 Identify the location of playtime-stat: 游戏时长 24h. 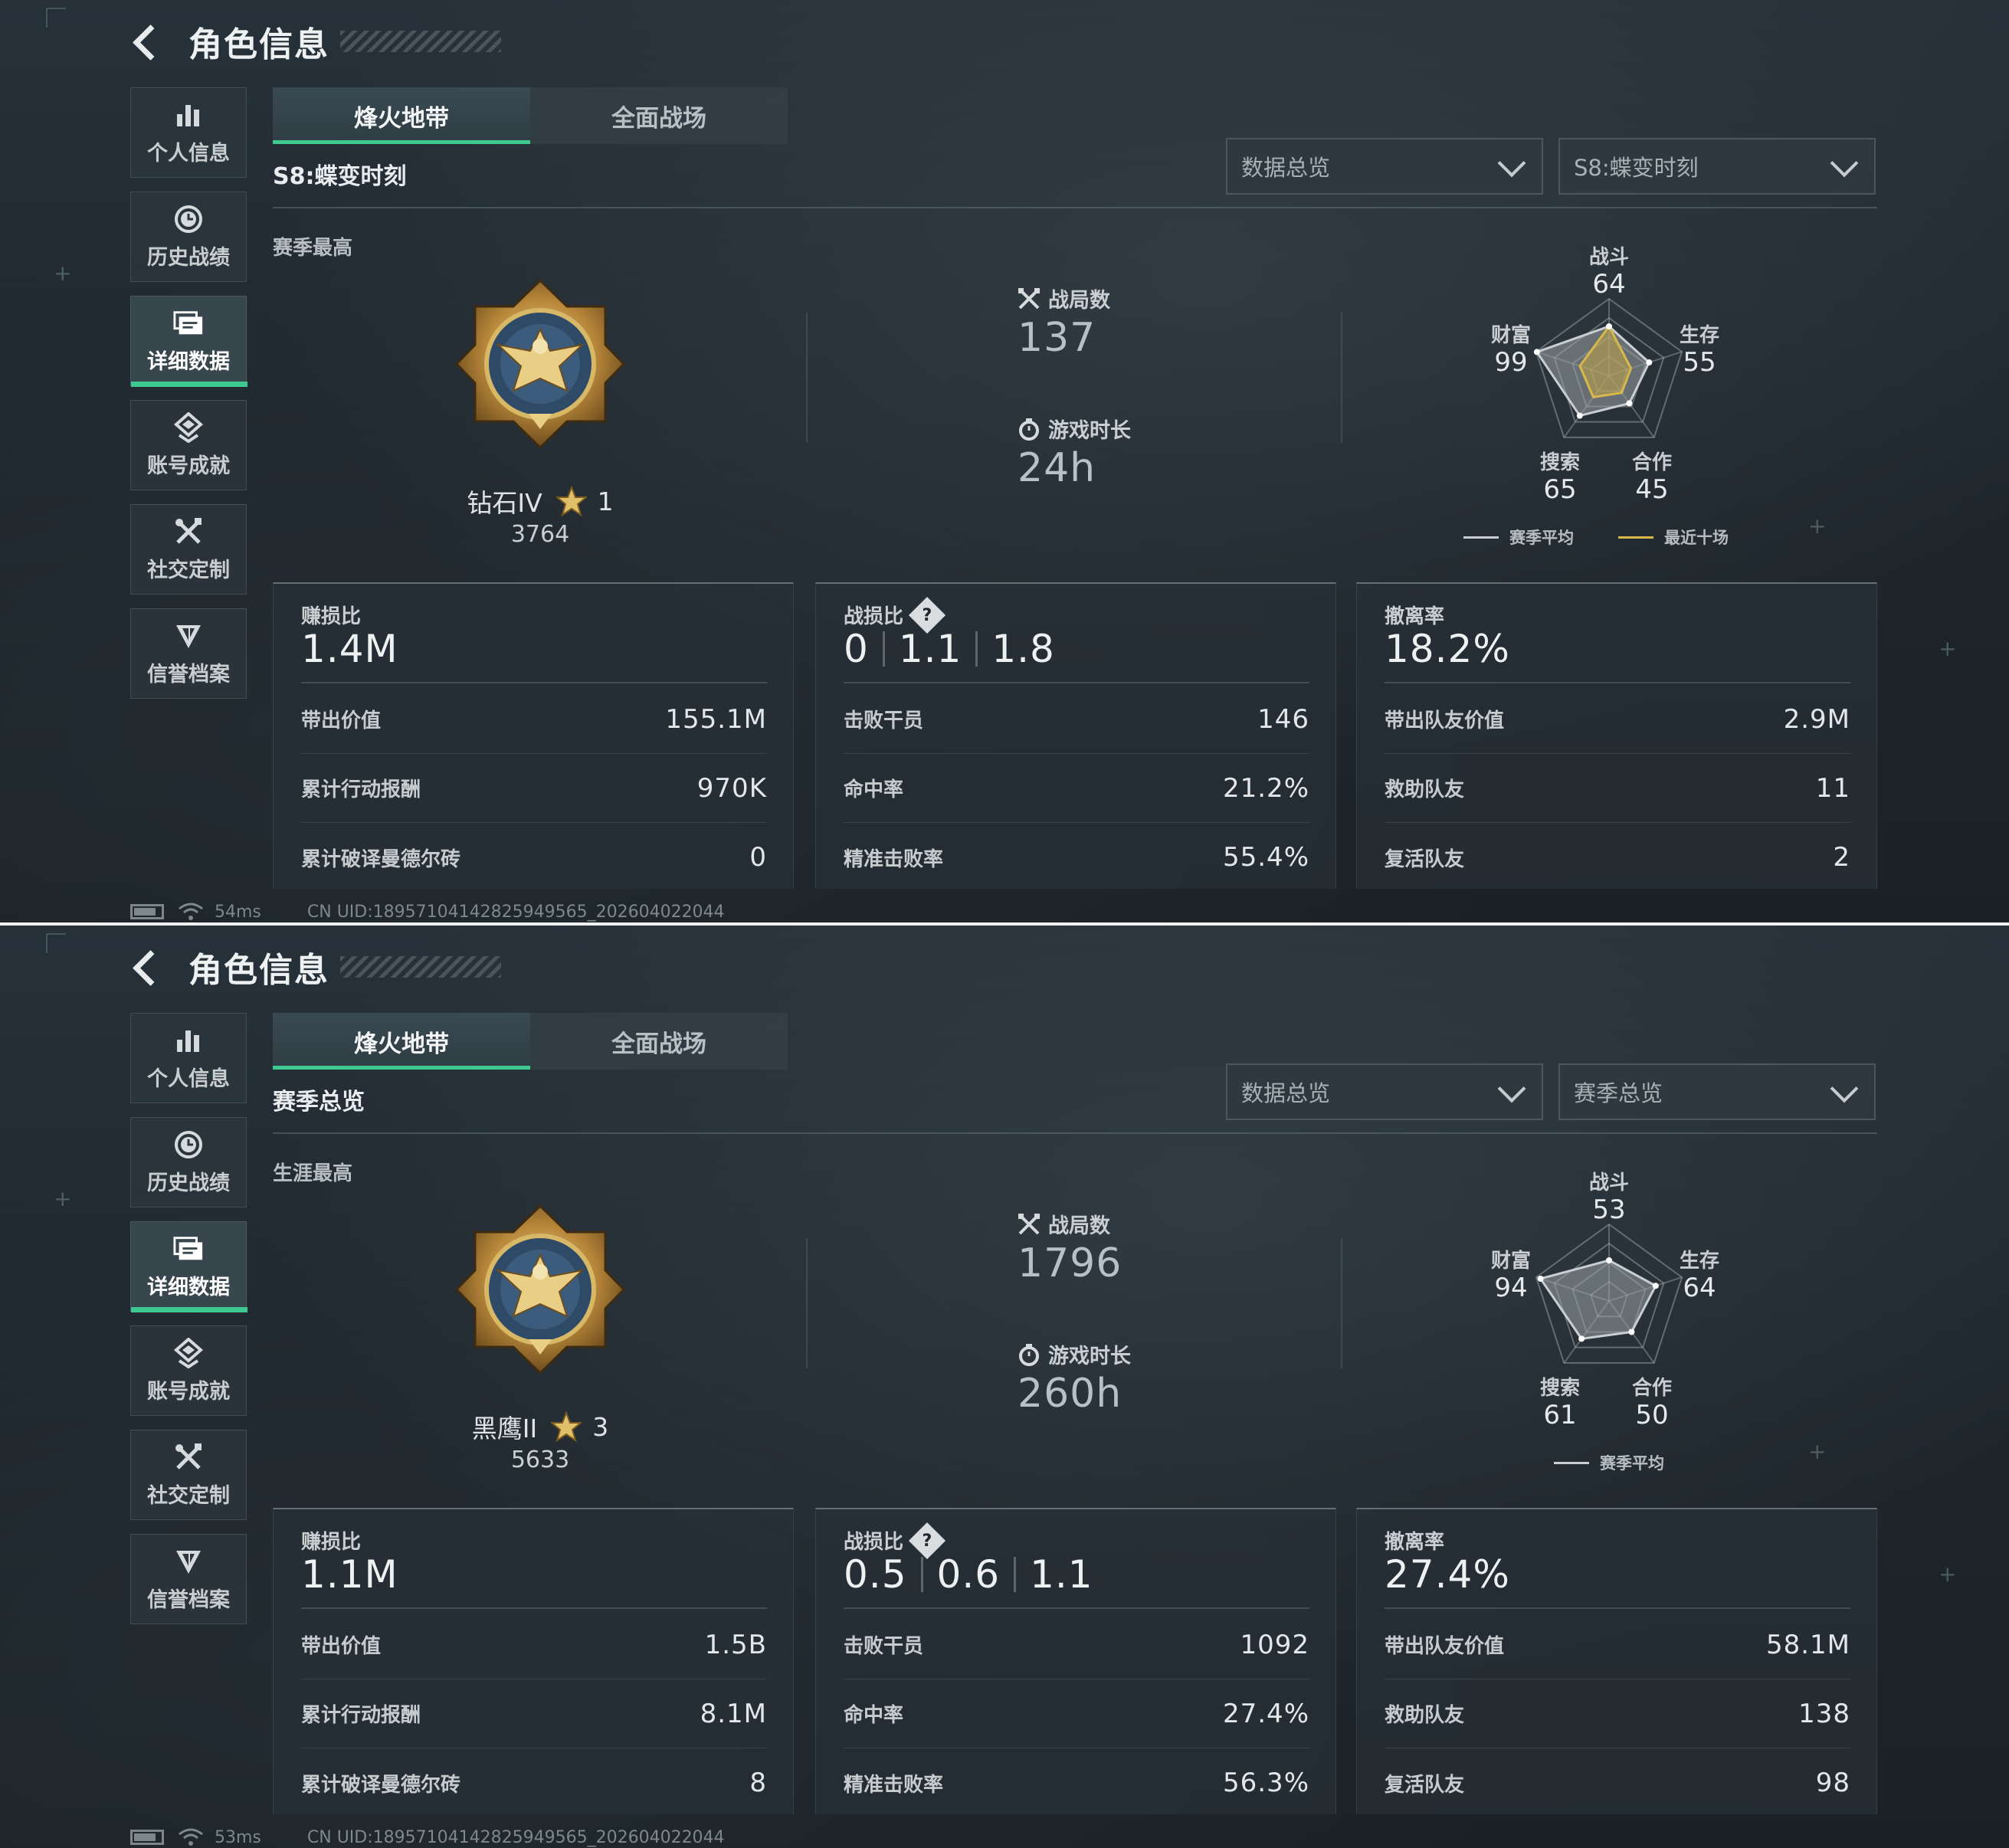
(1075, 452).